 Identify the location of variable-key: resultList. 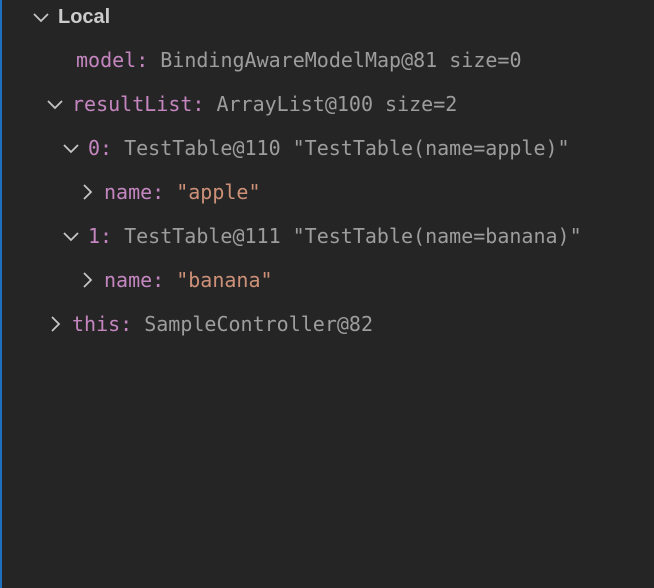
(132, 104).